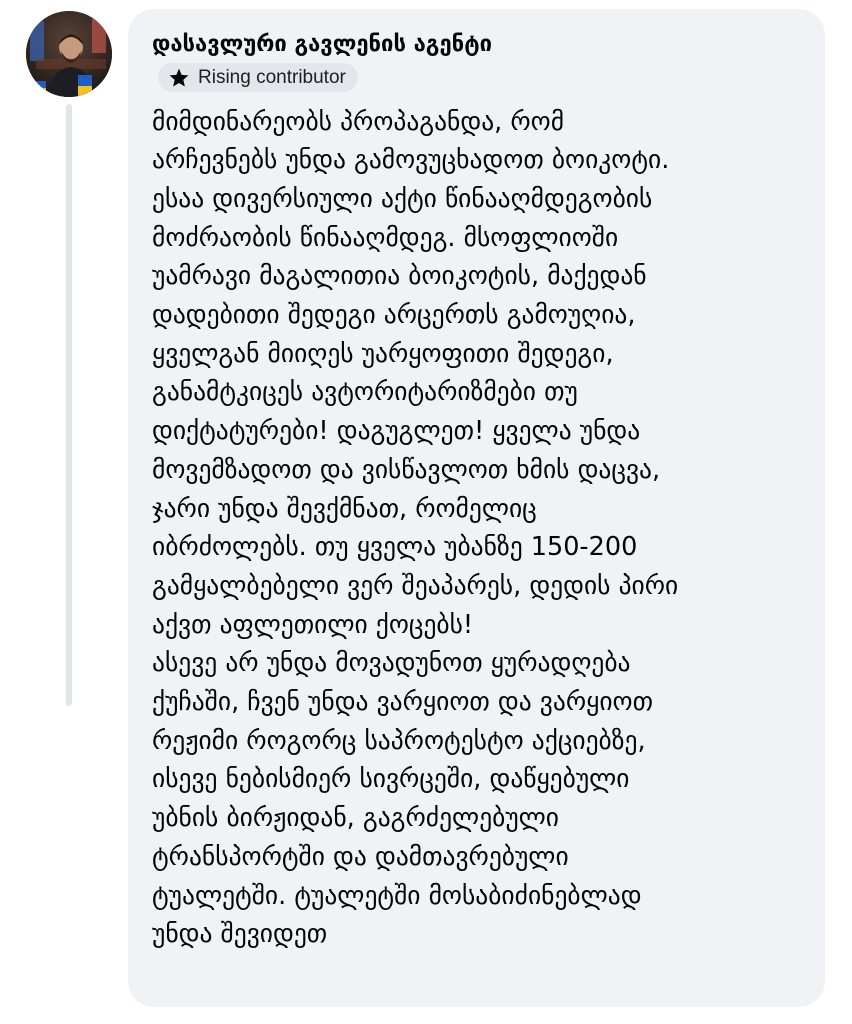 The width and height of the screenshot is (852, 1024). Describe the element at coordinates (391, 663) in the screenshot. I see `comment-line: ასევე არ უნდა მოვადუნოთ ყურადღება` at that location.